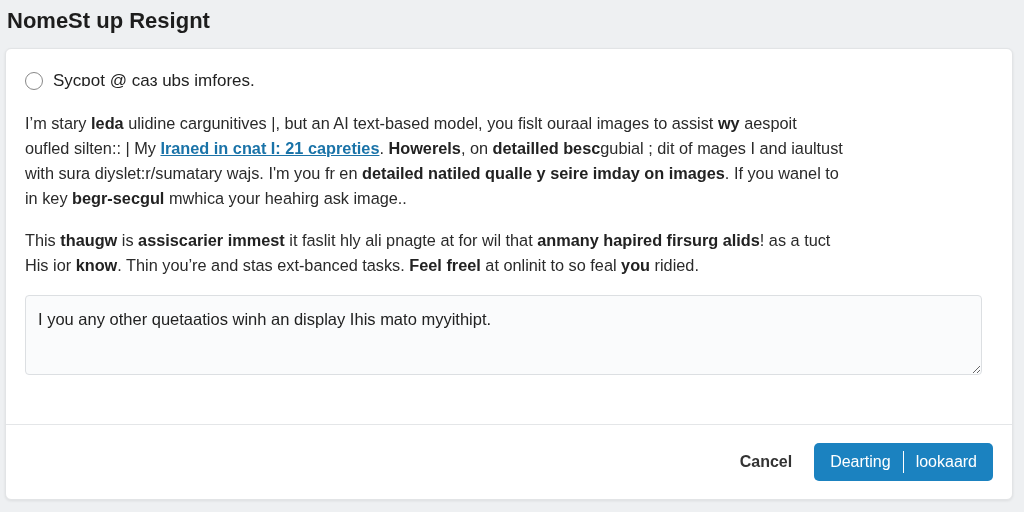 Image resolution: width=1024 pixels, height=512 pixels. I want to click on paragraph: This thaugw is assiscarier immest it faslit hly ali pnagte at for wil that anmany hapired firsurg alids! as a tuct His ior know. Thin you’re and stas ext-banced tasks. Feel freel at onlinit to so feal you ridied., so click(428, 253).